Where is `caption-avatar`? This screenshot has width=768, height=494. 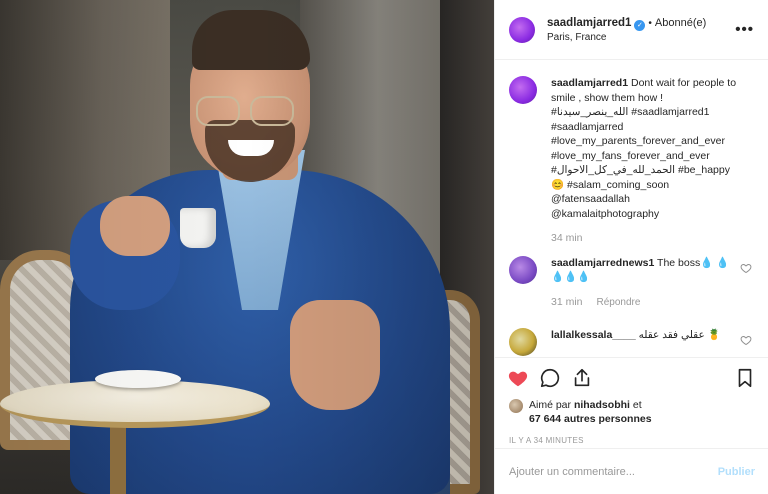
caption-avatar is located at coordinates (523, 90).